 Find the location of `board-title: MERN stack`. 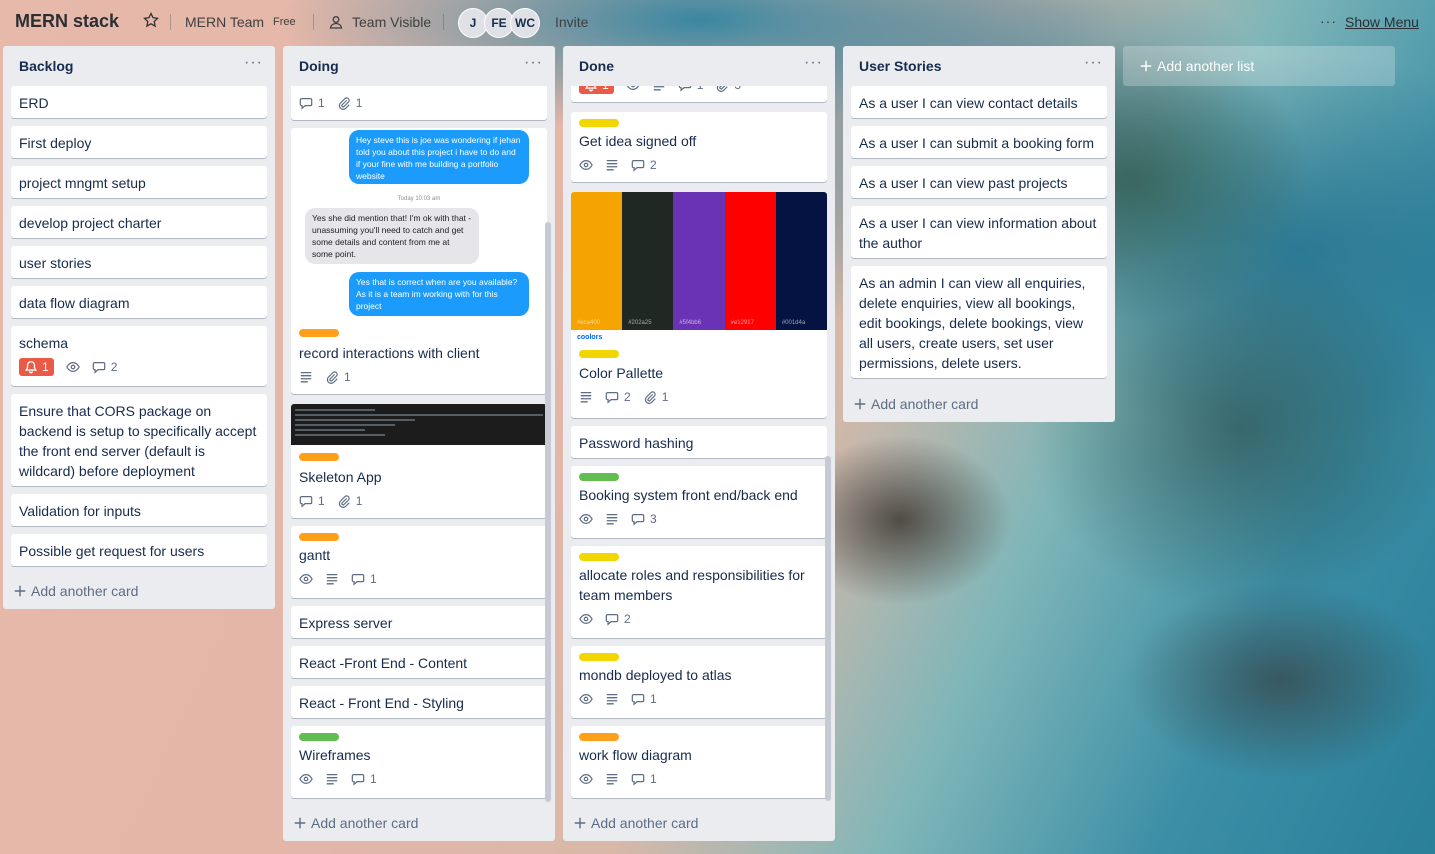

board-title: MERN stack is located at coordinates (67, 21).